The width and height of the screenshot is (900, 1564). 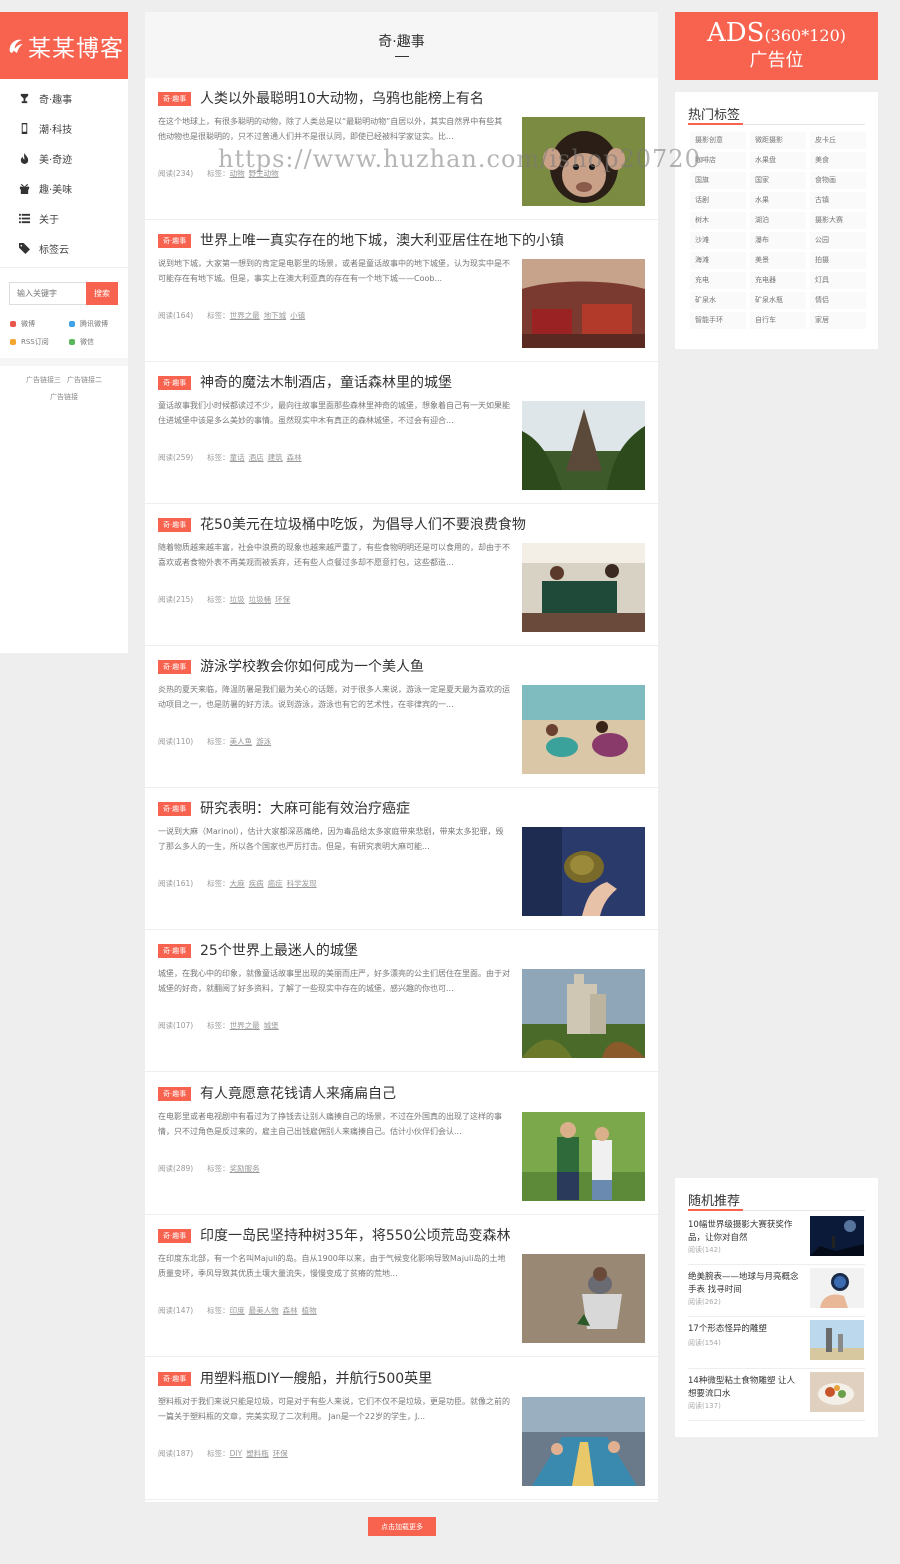 I want to click on nav-item-chaokeji: 潮·科技, so click(x=64, y=128).